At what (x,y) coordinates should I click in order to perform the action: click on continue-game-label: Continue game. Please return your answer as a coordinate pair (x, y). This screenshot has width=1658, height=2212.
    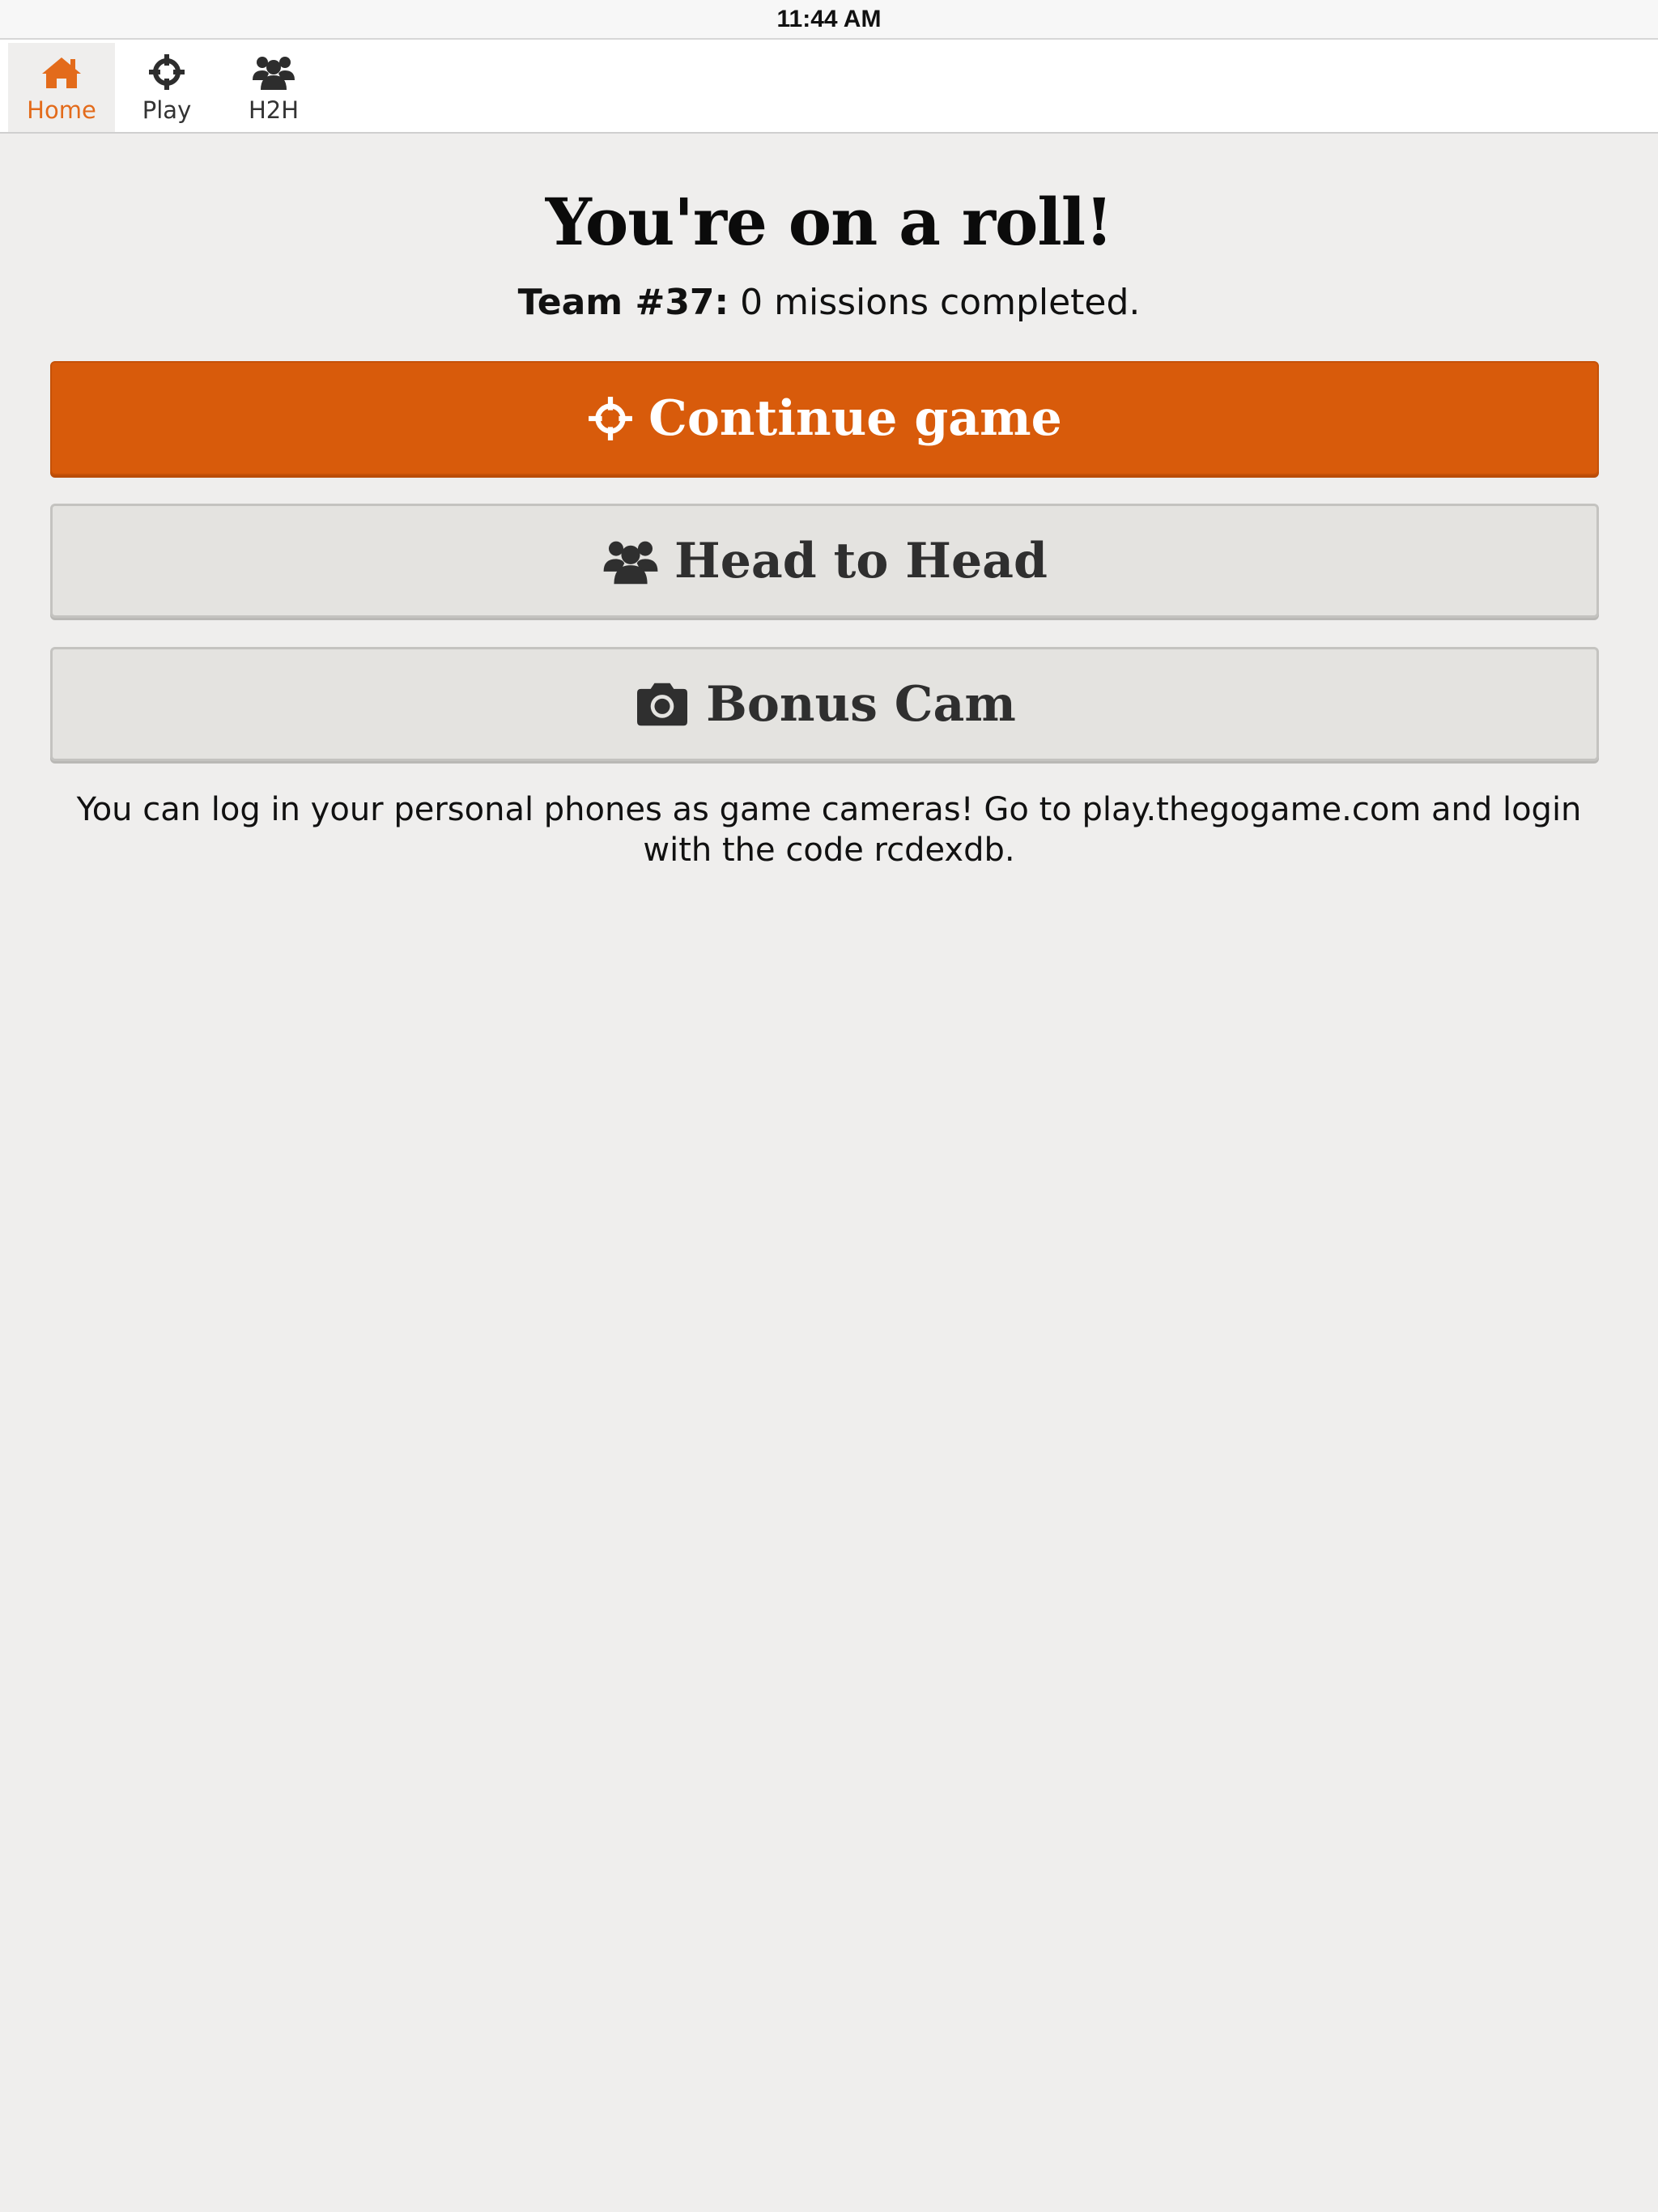
    Looking at the image, I should click on (855, 418).